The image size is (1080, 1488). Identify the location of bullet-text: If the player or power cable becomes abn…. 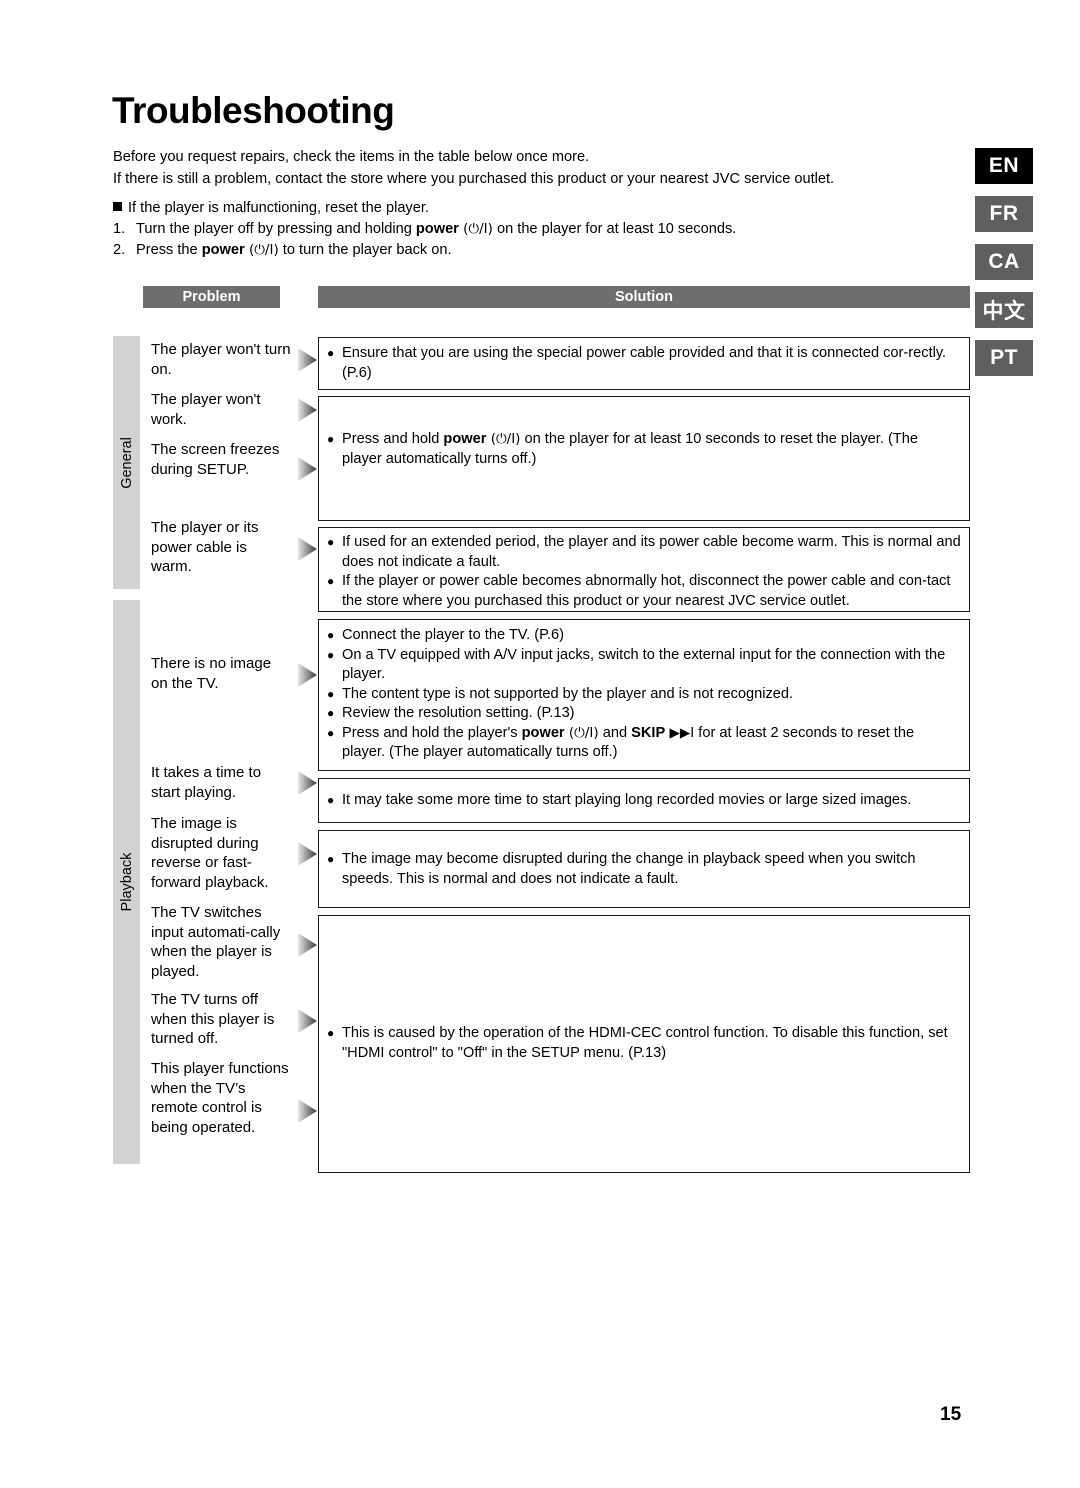
(646, 591).